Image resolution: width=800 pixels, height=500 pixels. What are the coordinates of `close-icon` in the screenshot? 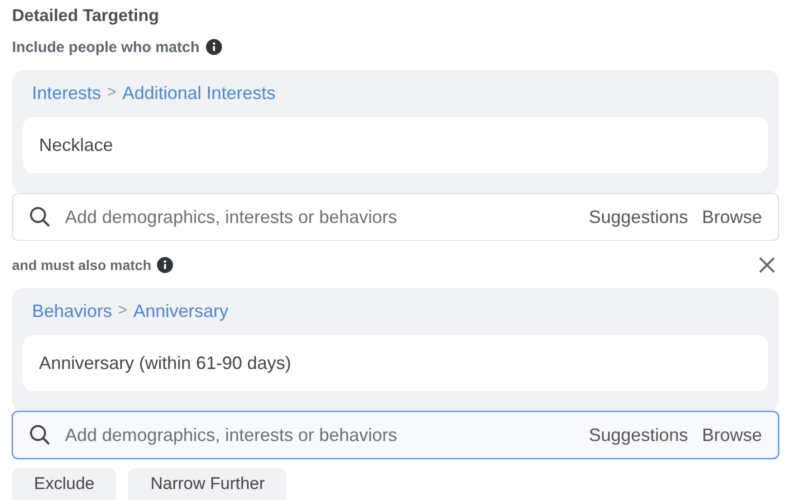 It's located at (767, 265).